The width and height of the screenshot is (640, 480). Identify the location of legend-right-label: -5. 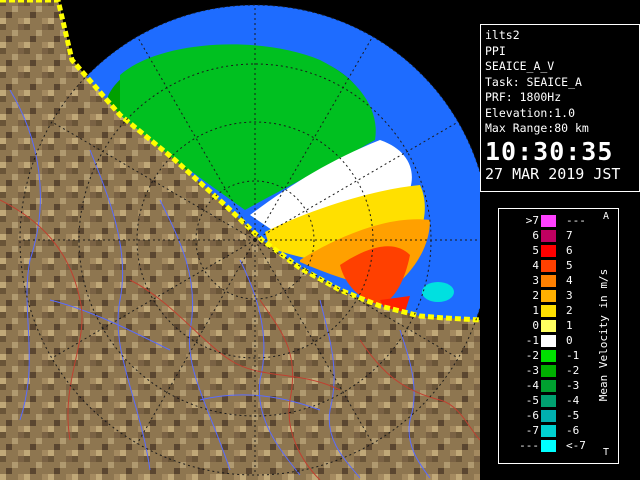
(573, 415).